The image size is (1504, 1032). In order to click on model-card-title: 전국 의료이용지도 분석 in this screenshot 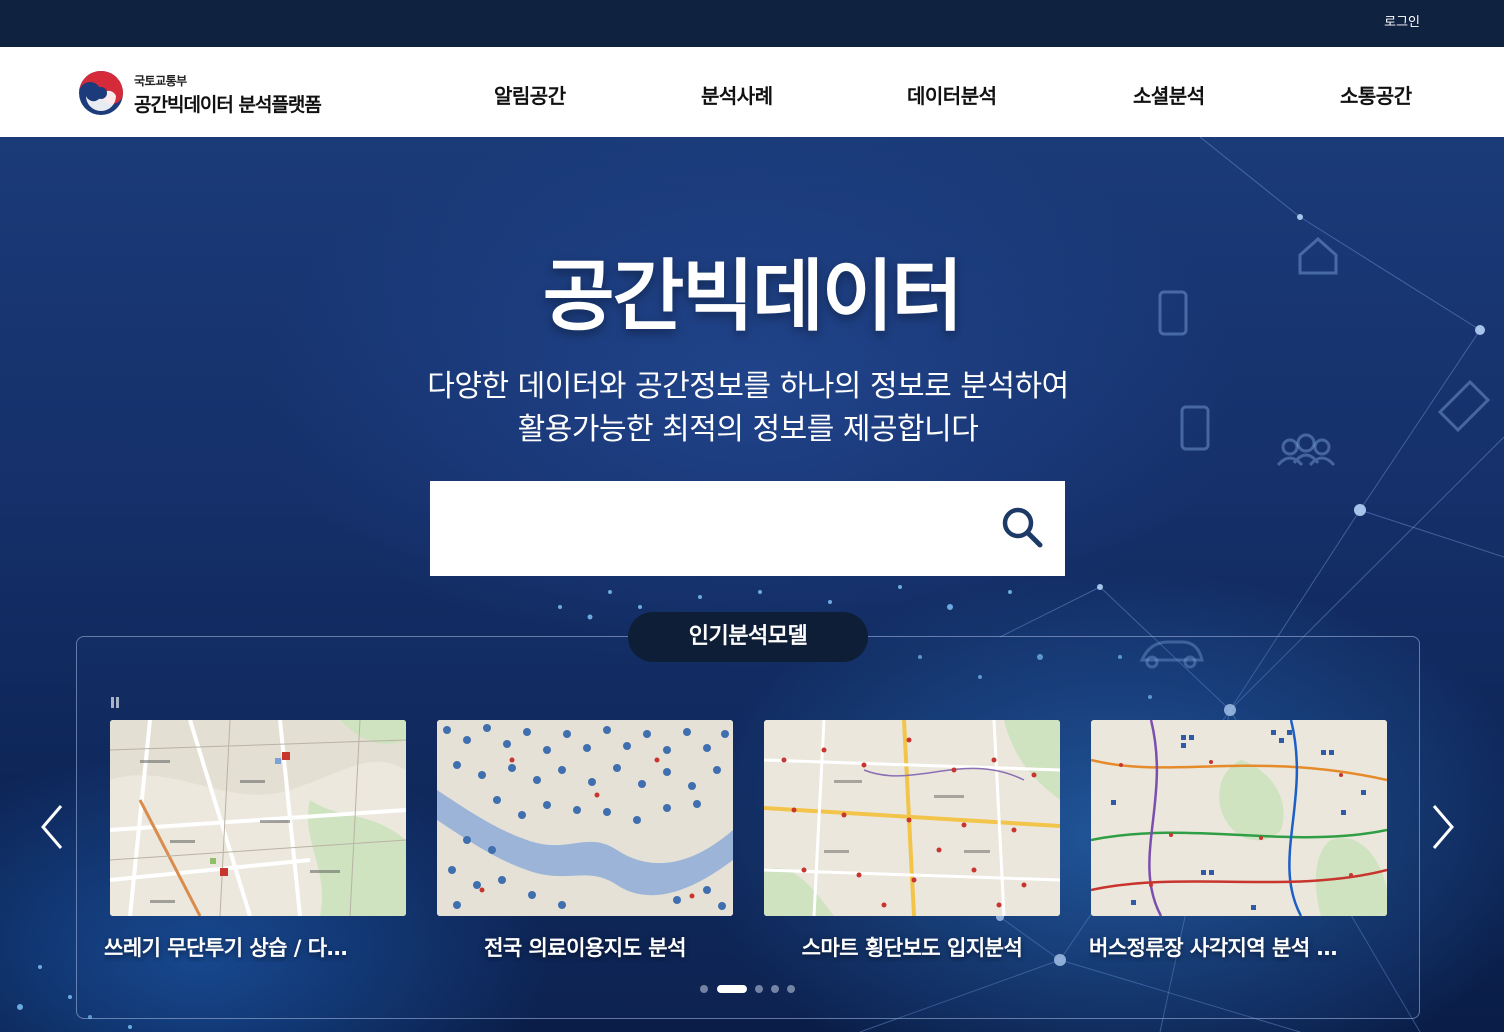, I will do `click(585, 947)`.